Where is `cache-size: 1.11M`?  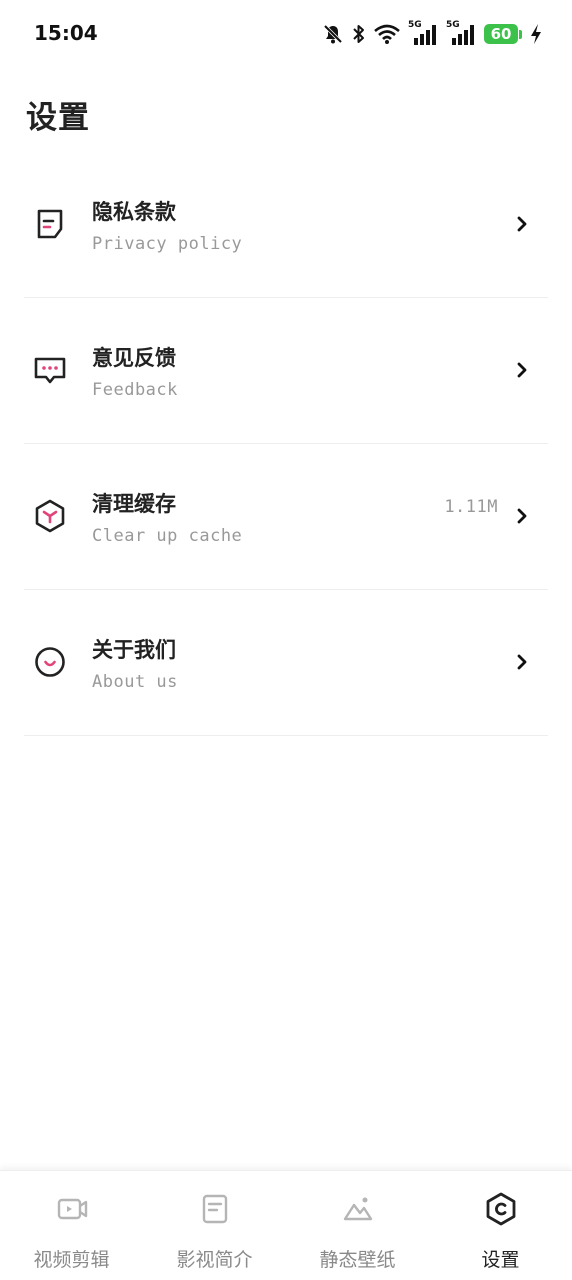 cache-size: 1.11M is located at coordinates (471, 507).